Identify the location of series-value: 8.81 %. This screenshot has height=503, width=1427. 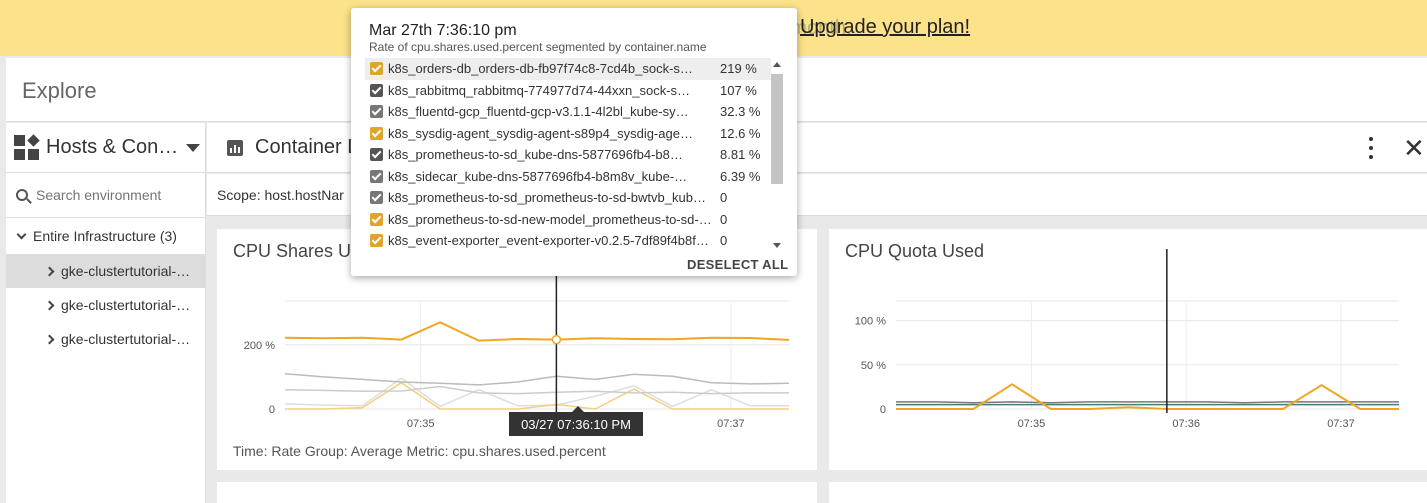
(740, 155).